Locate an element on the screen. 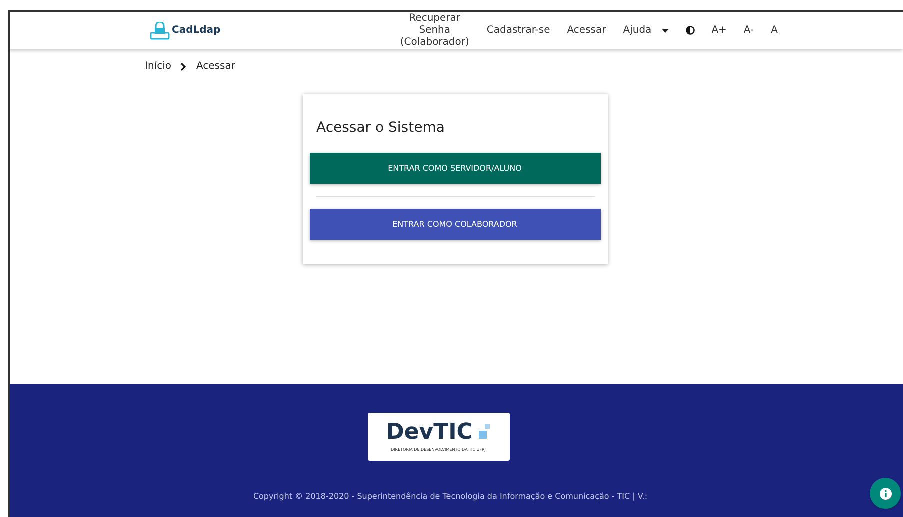 The width and height of the screenshot is (903, 517). login-button: ENTRAR COMO COLABORADOR is located at coordinates (455, 224).